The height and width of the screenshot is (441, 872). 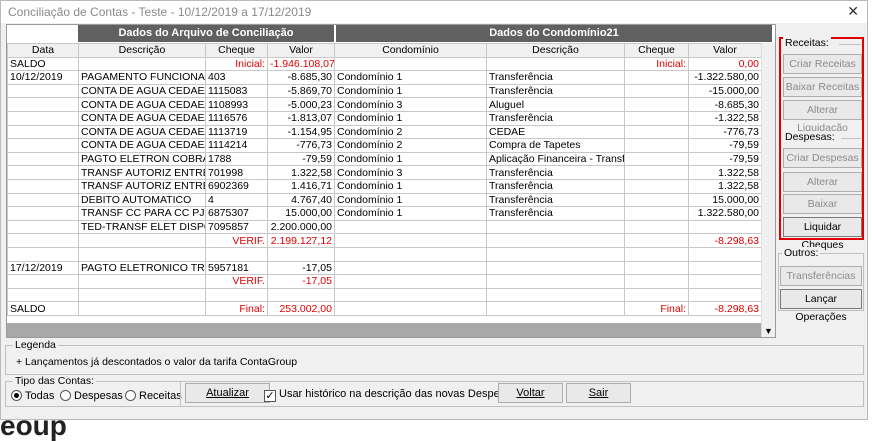 I want to click on table-cell-valor: 253.002,00, so click(x=301, y=308).